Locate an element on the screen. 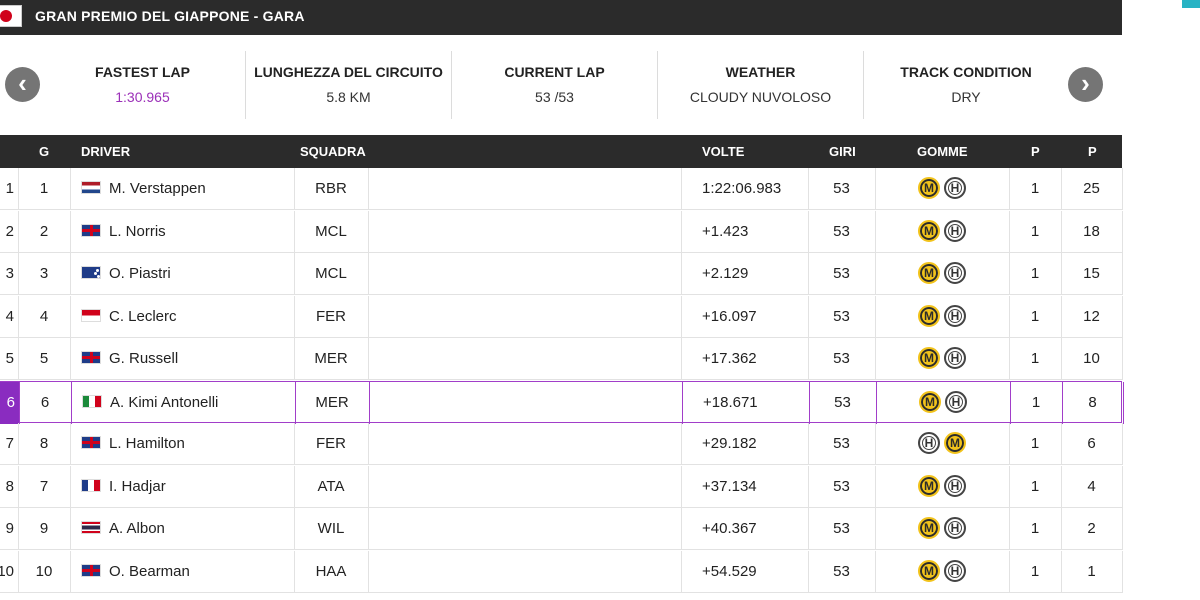  grid-cell: 6 is located at coordinates (45, 402).